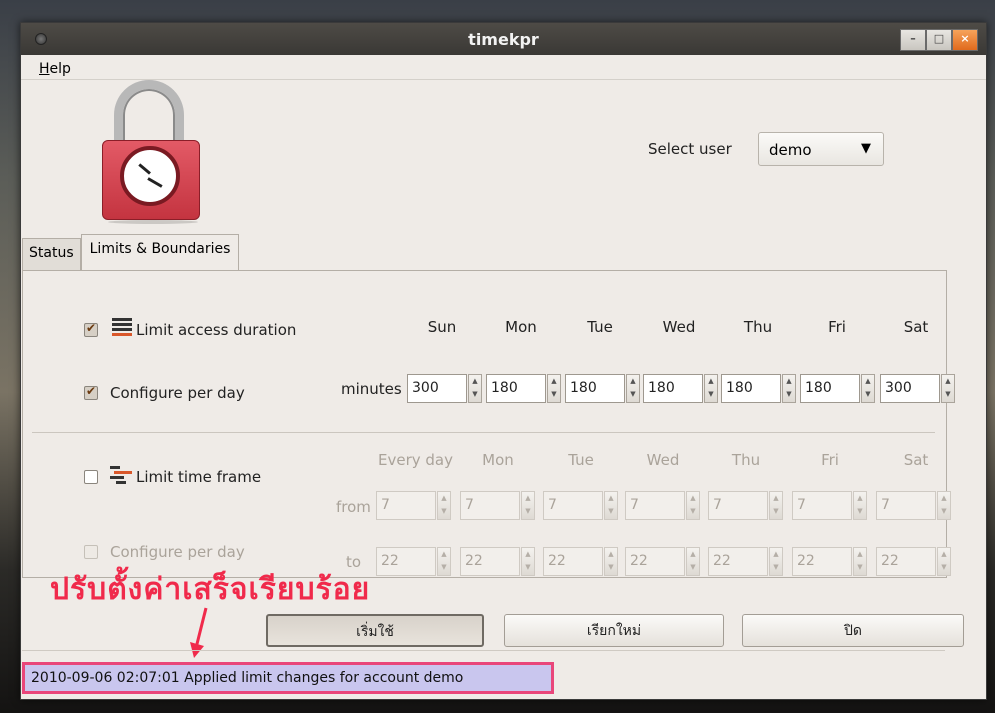 The height and width of the screenshot is (713, 995). Describe the element at coordinates (838, 388) in the screenshot. I see `minutes-spinner-fri: 180 ▲ ▼` at that location.